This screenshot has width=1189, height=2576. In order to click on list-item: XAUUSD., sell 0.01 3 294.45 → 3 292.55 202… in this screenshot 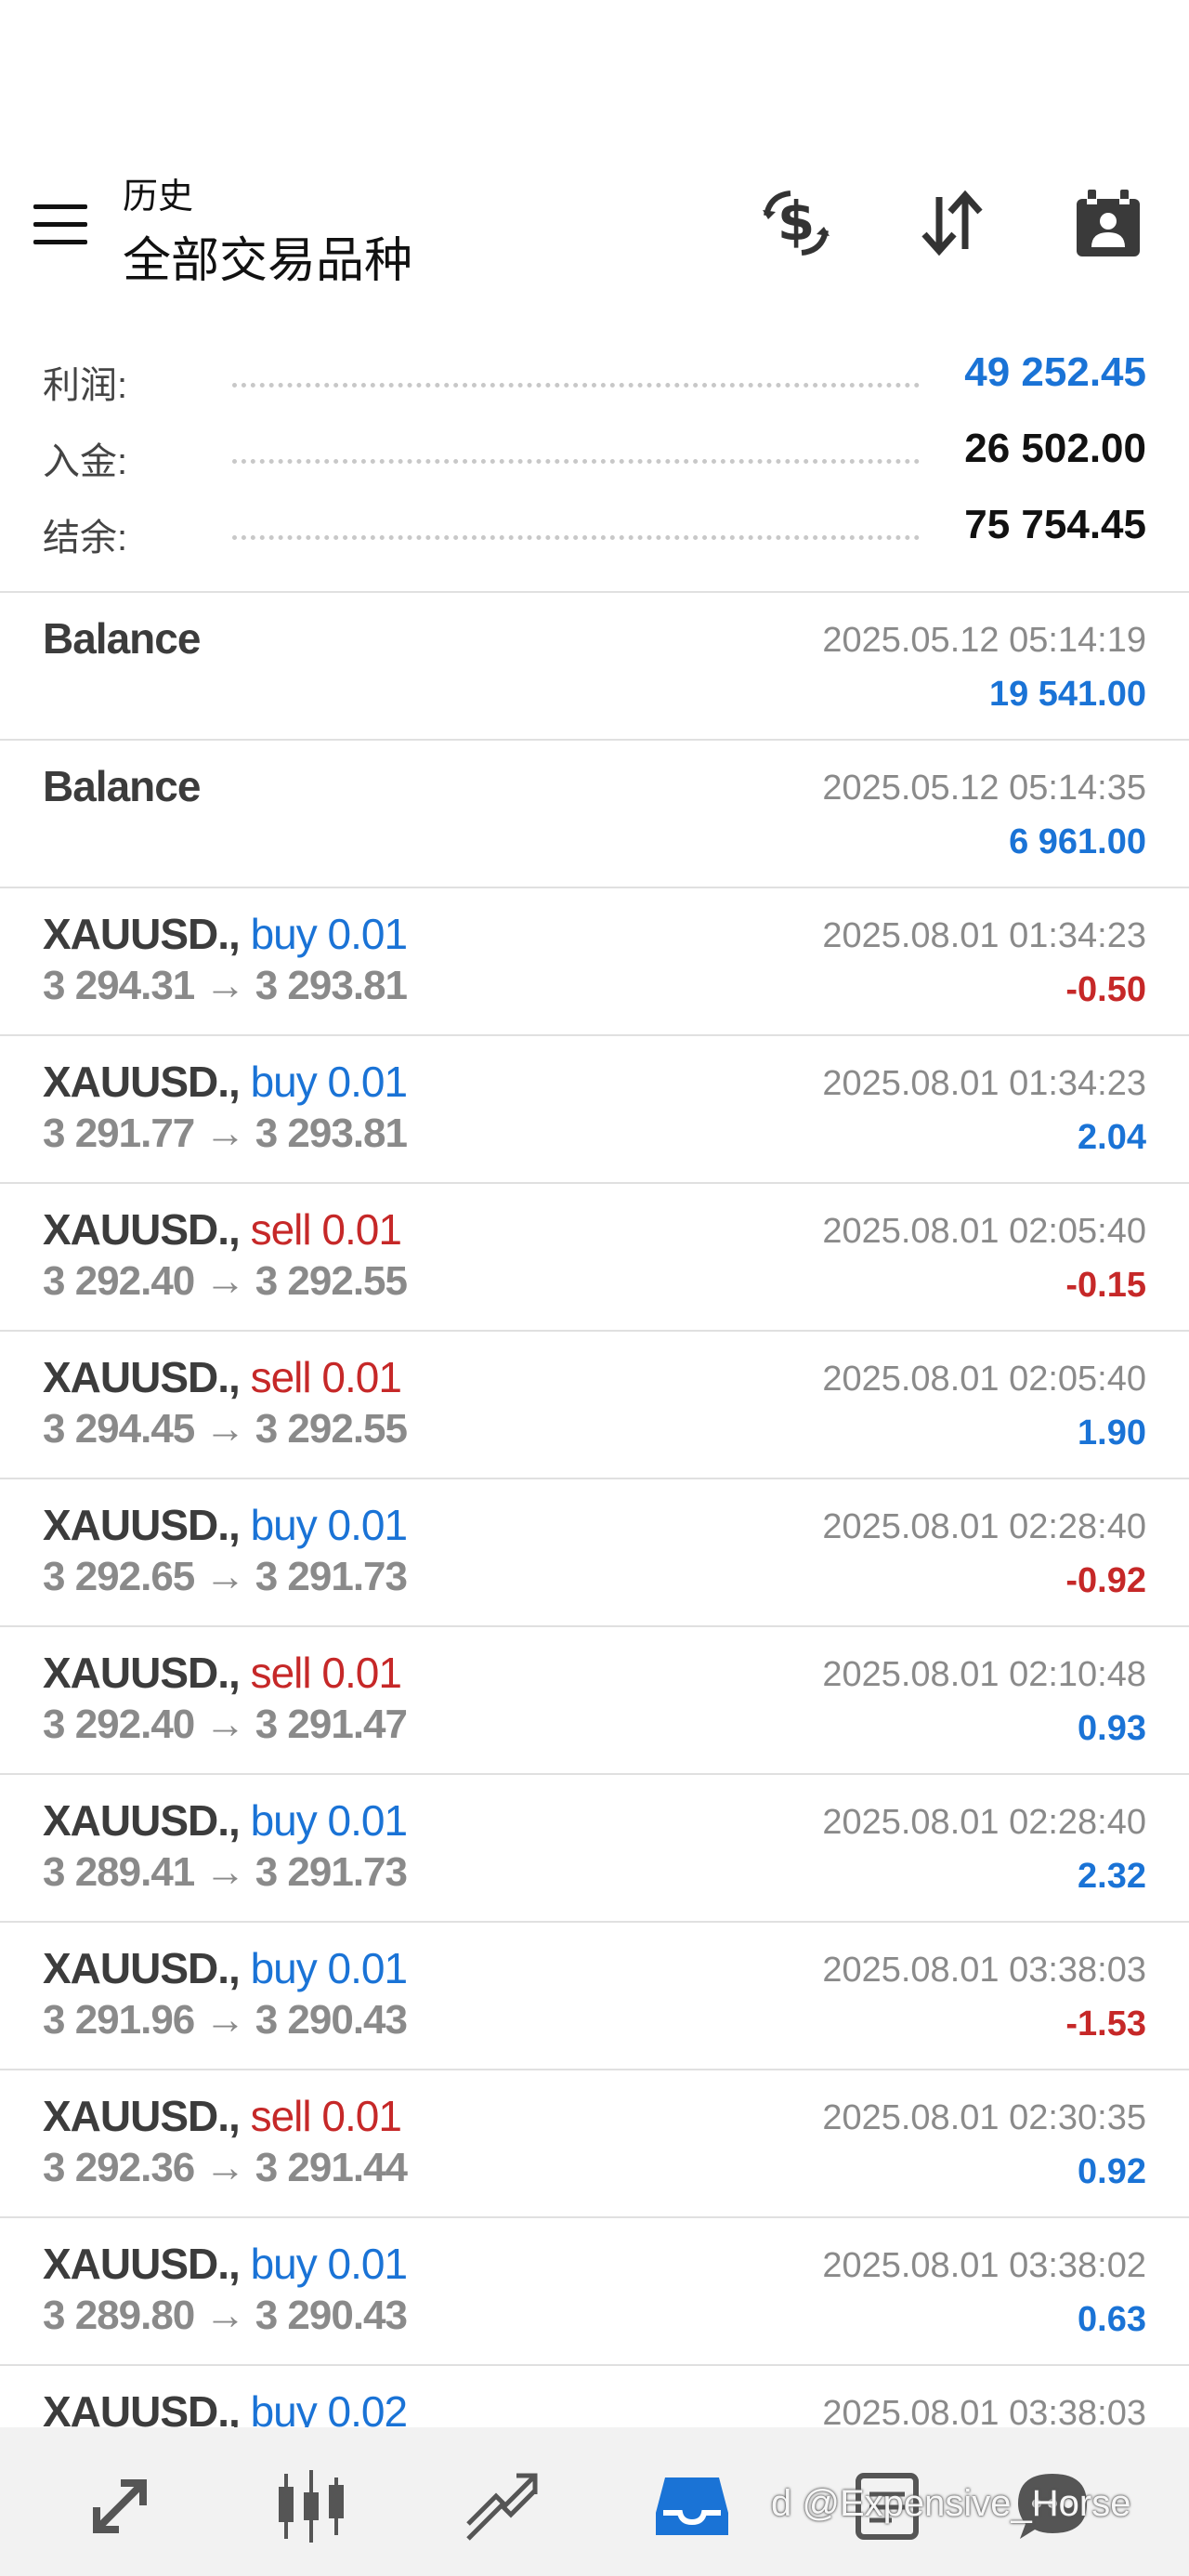, I will do `click(594, 1405)`.